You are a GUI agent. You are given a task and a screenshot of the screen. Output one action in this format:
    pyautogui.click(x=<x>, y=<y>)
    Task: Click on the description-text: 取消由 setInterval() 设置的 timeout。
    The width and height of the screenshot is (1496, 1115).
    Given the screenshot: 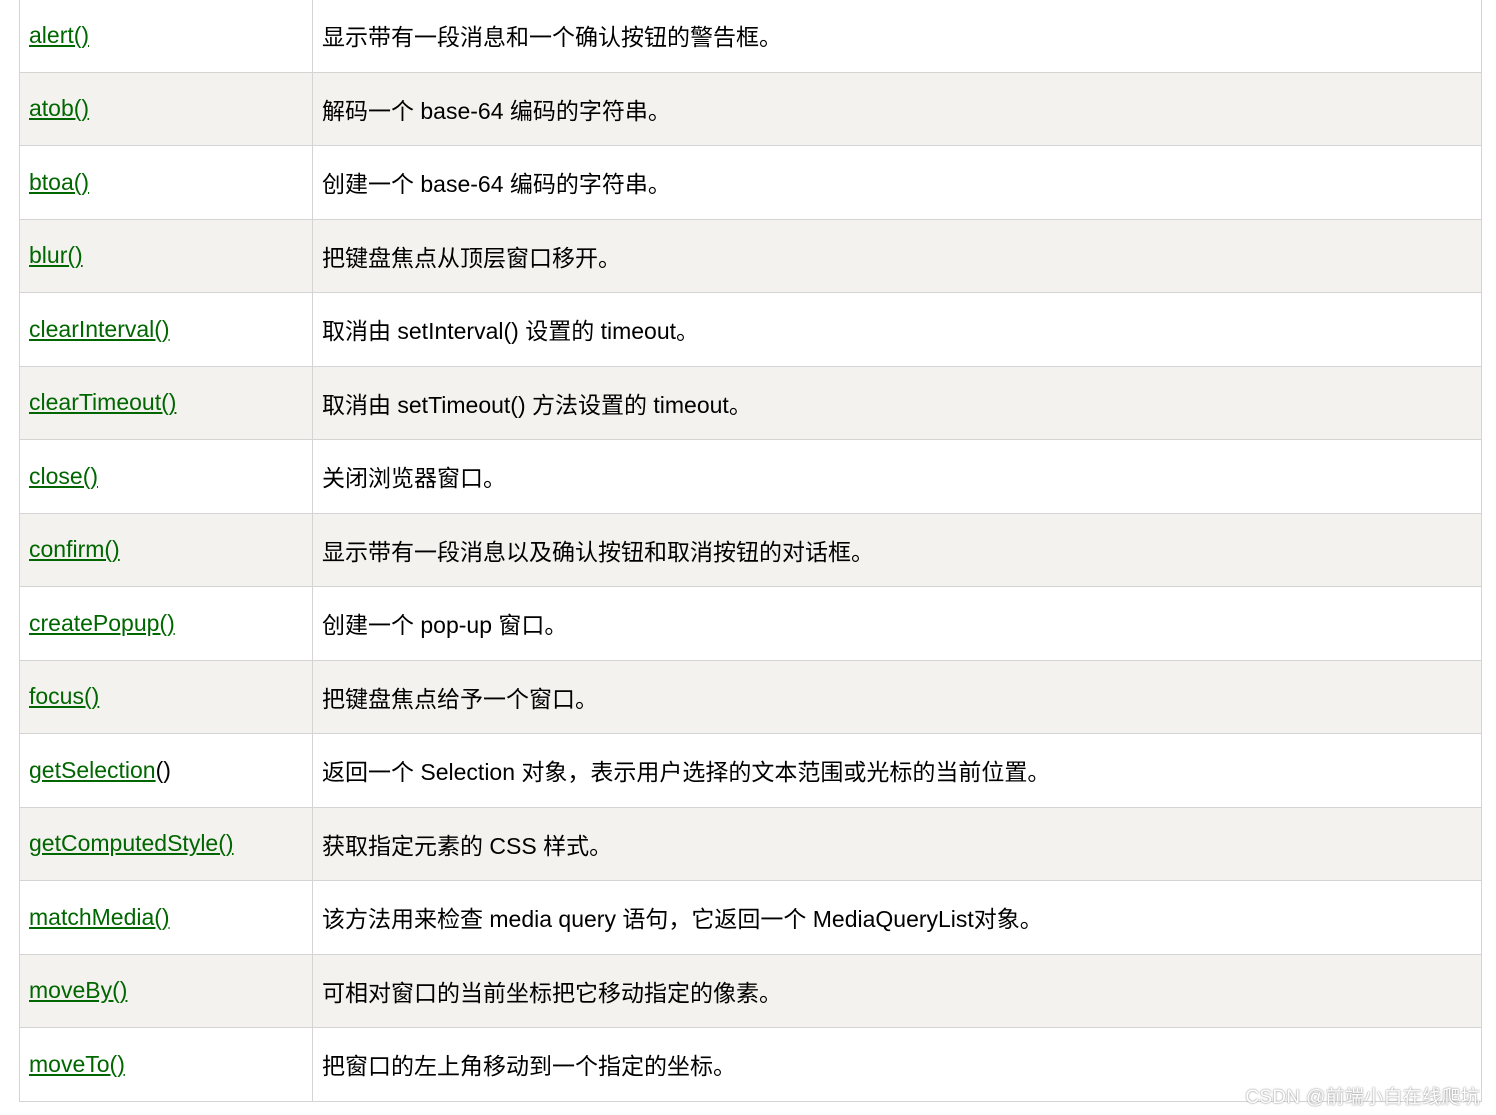 What is the action you would take?
    pyautogui.click(x=511, y=331)
    